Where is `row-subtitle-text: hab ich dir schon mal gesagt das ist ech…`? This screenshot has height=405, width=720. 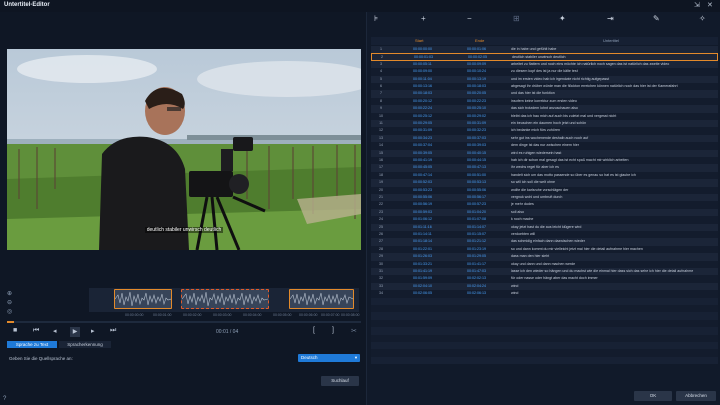
row-subtitle-text: hab ich dir schon mal gesagt das ist ech… is located at coordinates (613, 160).